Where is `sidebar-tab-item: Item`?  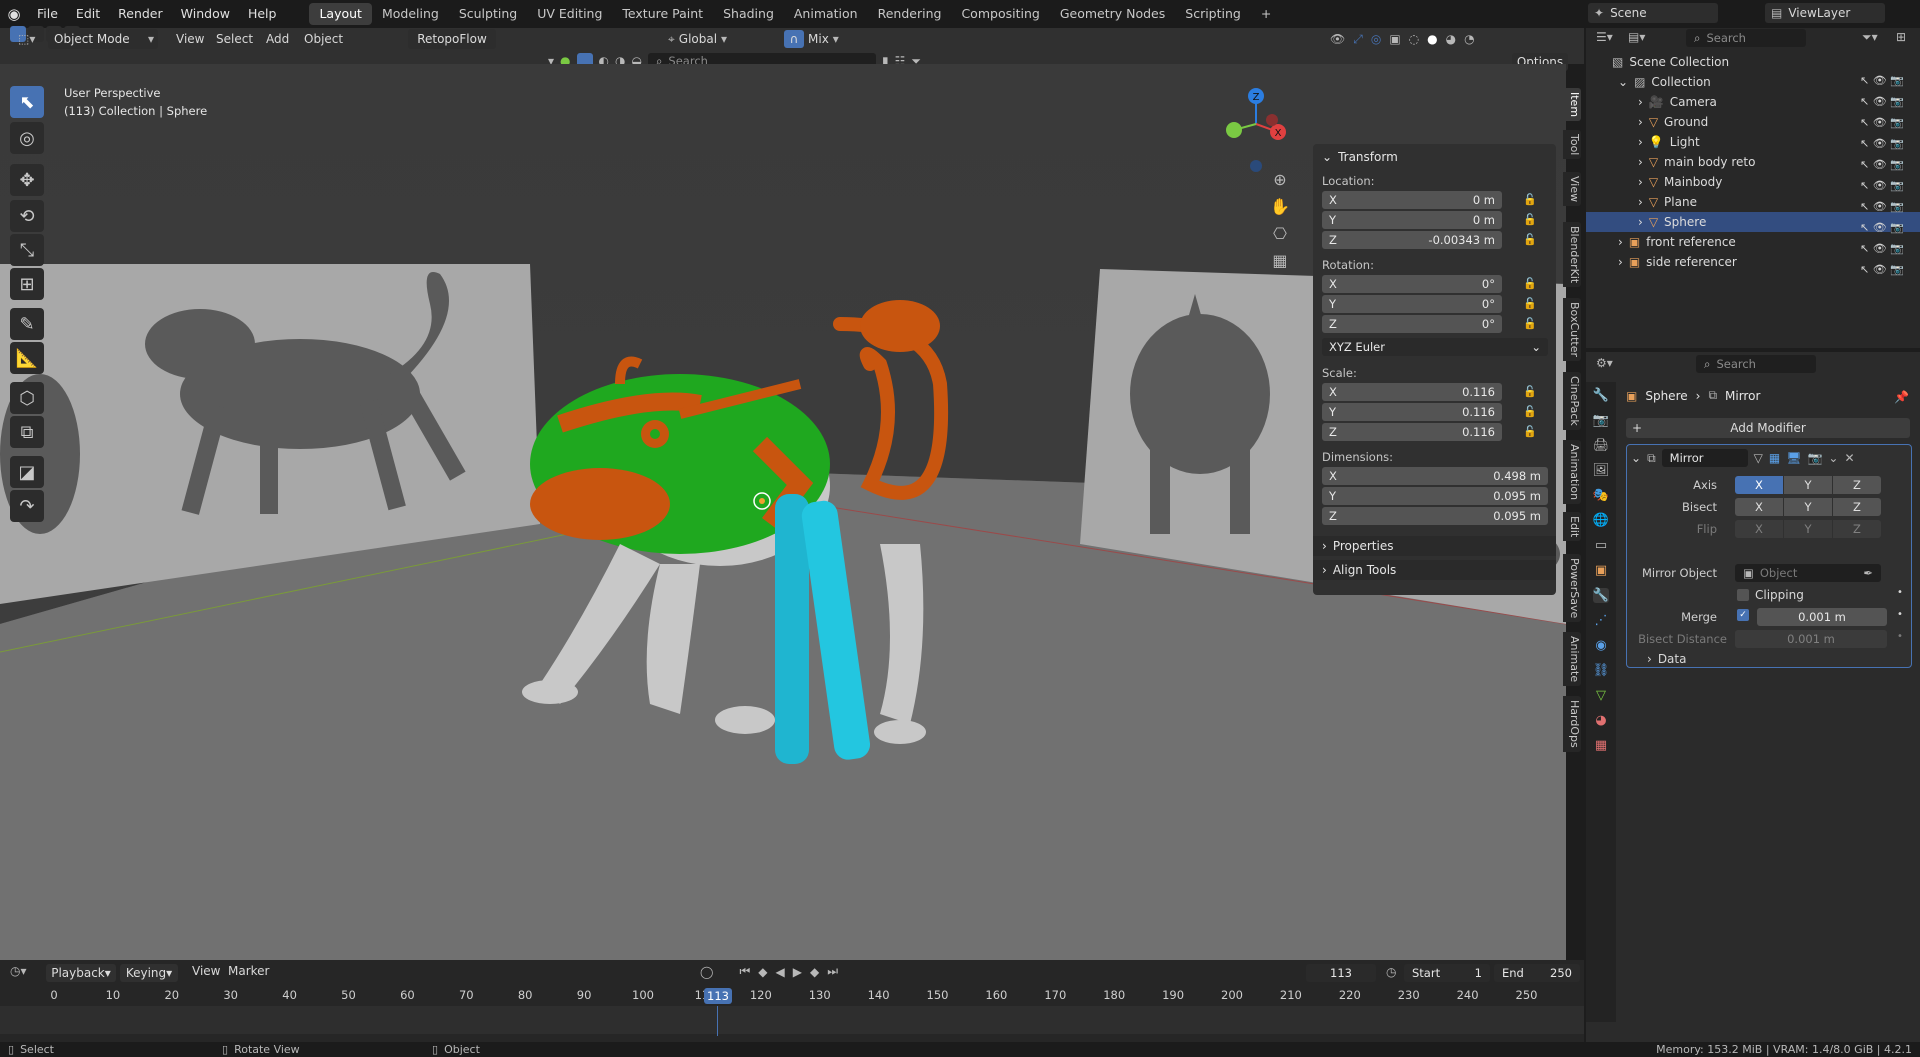
sidebar-tab-item: Item is located at coordinates (1572, 105).